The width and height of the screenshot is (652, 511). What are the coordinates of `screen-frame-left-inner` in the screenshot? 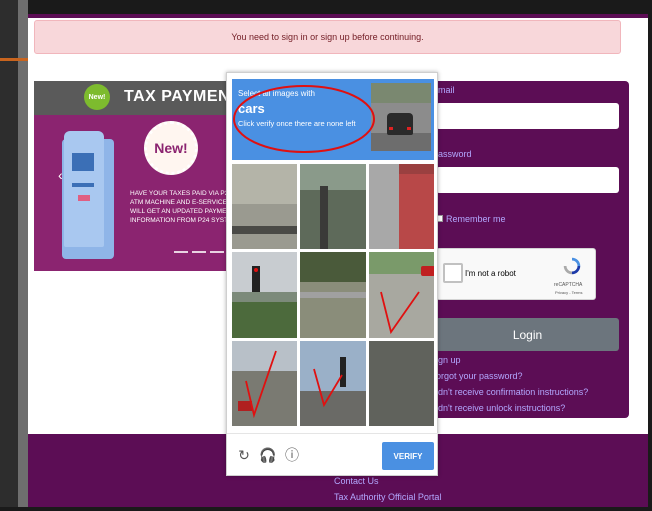 It's located at (23, 255).